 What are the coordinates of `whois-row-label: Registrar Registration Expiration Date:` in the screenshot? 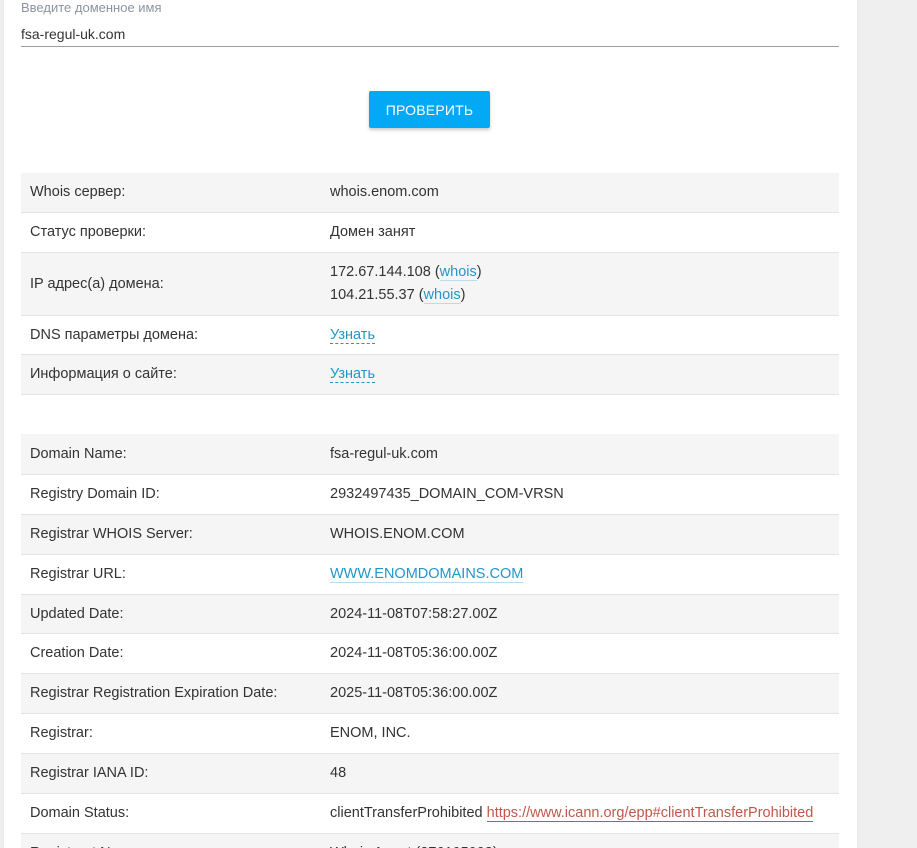 It's located at (171, 693).